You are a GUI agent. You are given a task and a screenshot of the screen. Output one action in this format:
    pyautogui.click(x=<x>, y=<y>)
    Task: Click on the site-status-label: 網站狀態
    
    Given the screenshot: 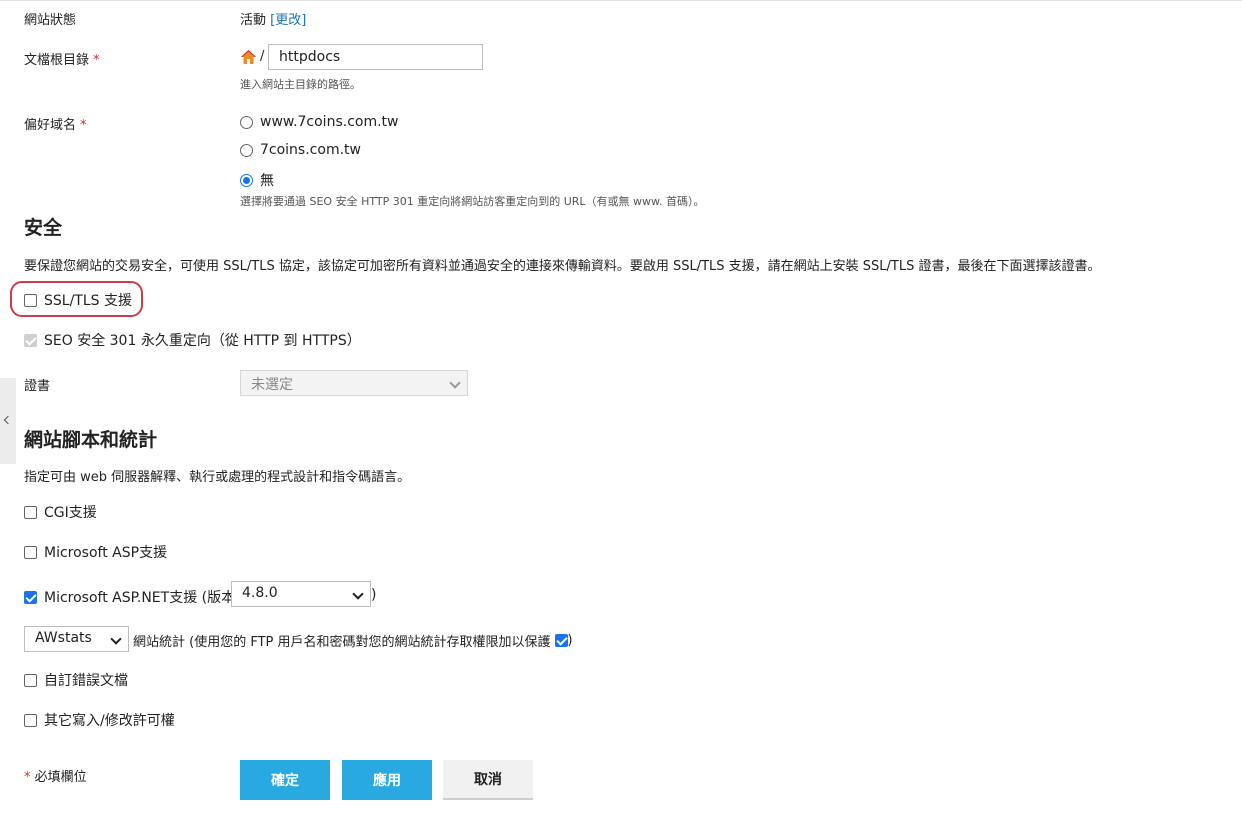 What is the action you would take?
    pyautogui.click(x=50, y=20)
    